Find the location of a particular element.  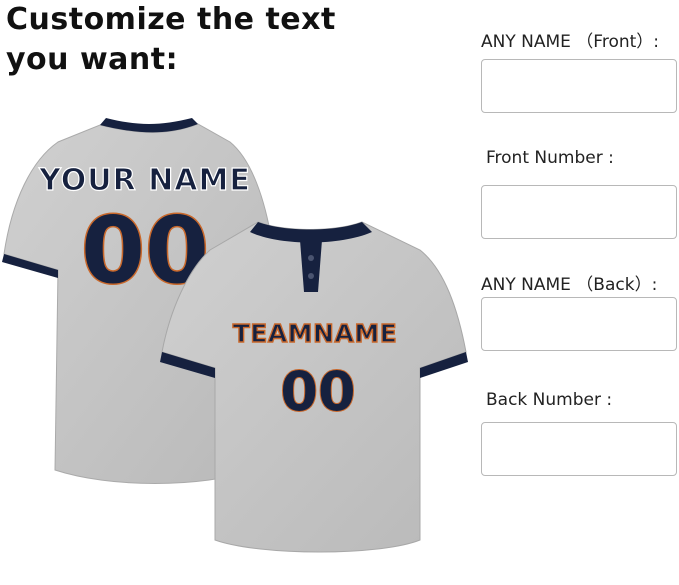

front-number-label: Front Number : is located at coordinates (550, 158).